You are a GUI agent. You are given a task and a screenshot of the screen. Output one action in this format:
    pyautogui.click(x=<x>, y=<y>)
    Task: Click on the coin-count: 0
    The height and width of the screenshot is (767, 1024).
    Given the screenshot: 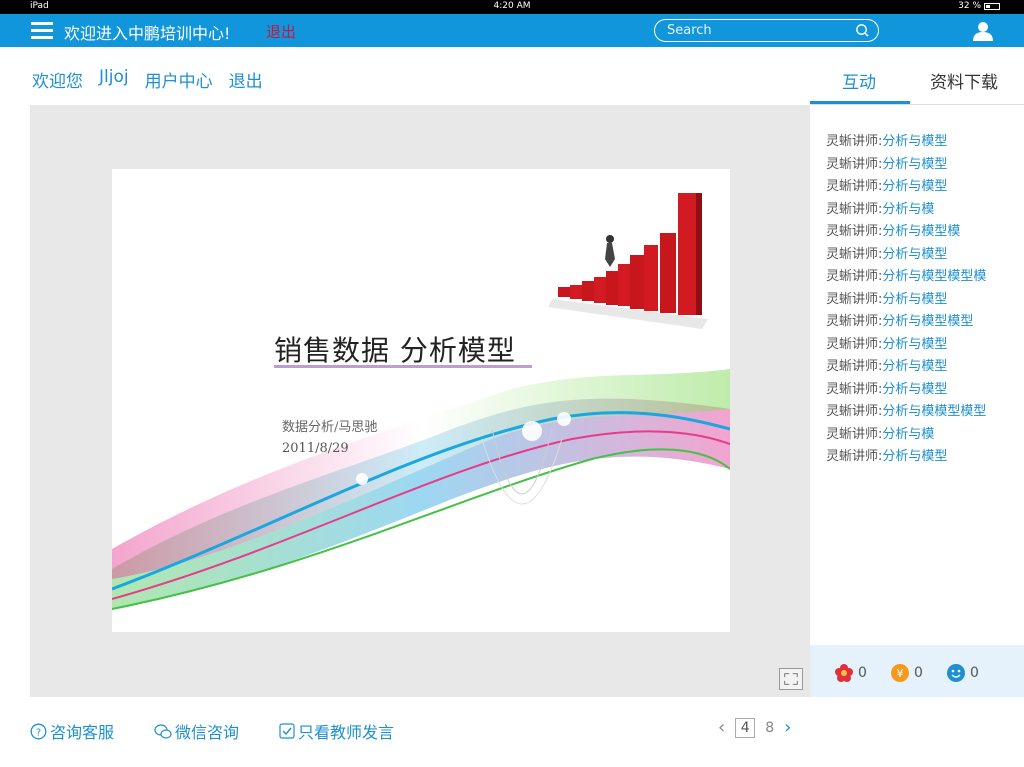 What is the action you would take?
    pyautogui.click(x=918, y=673)
    